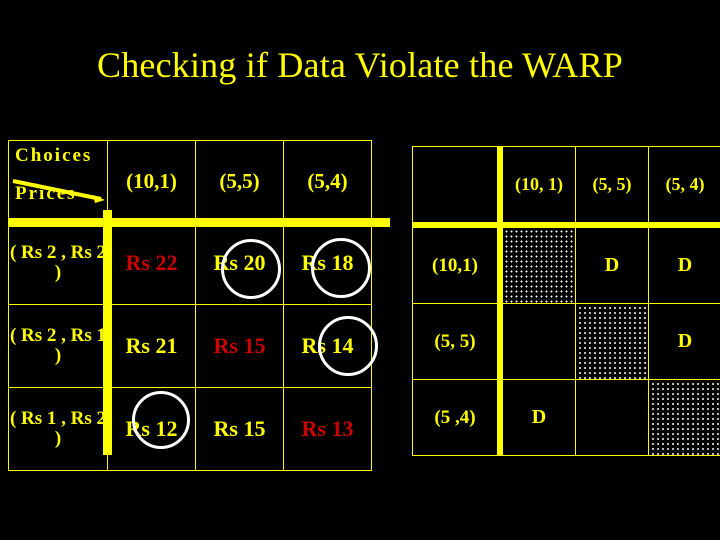 The height and width of the screenshot is (540, 720). Describe the element at coordinates (151, 181) in the screenshot. I see `column-header: (10,1)` at that location.